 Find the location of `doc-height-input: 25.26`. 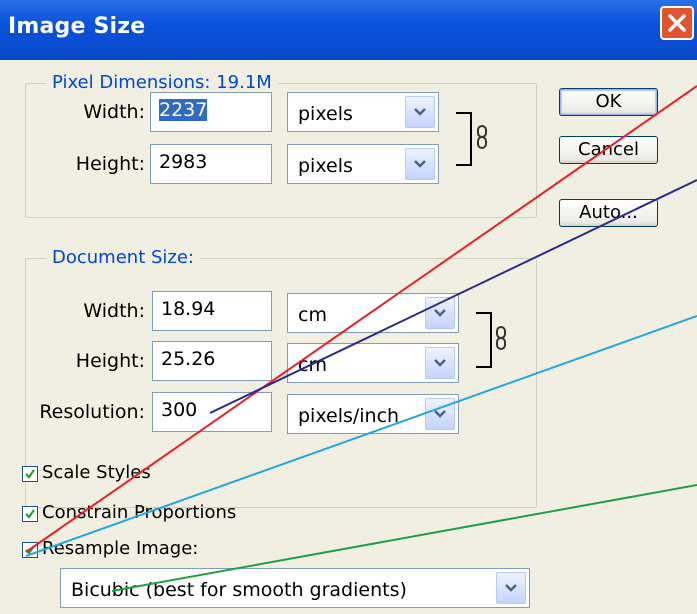

doc-height-input: 25.26 is located at coordinates (212, 361).